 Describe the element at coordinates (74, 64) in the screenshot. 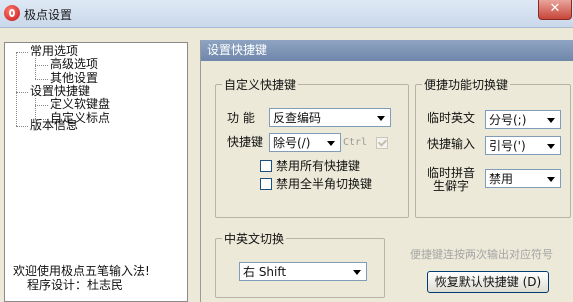

I see `tree-item-advanced: 高级选项` at that location.